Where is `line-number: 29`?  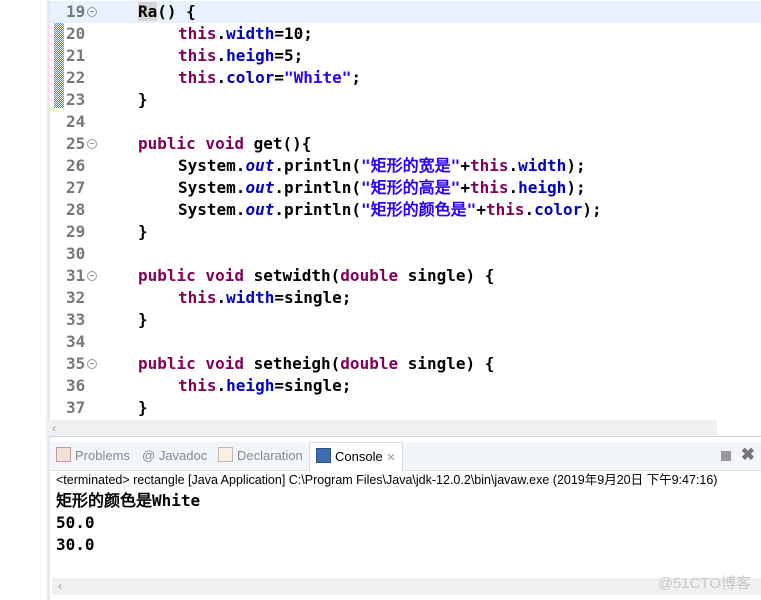
line-number: 29 is located at coordinates (76, 231).